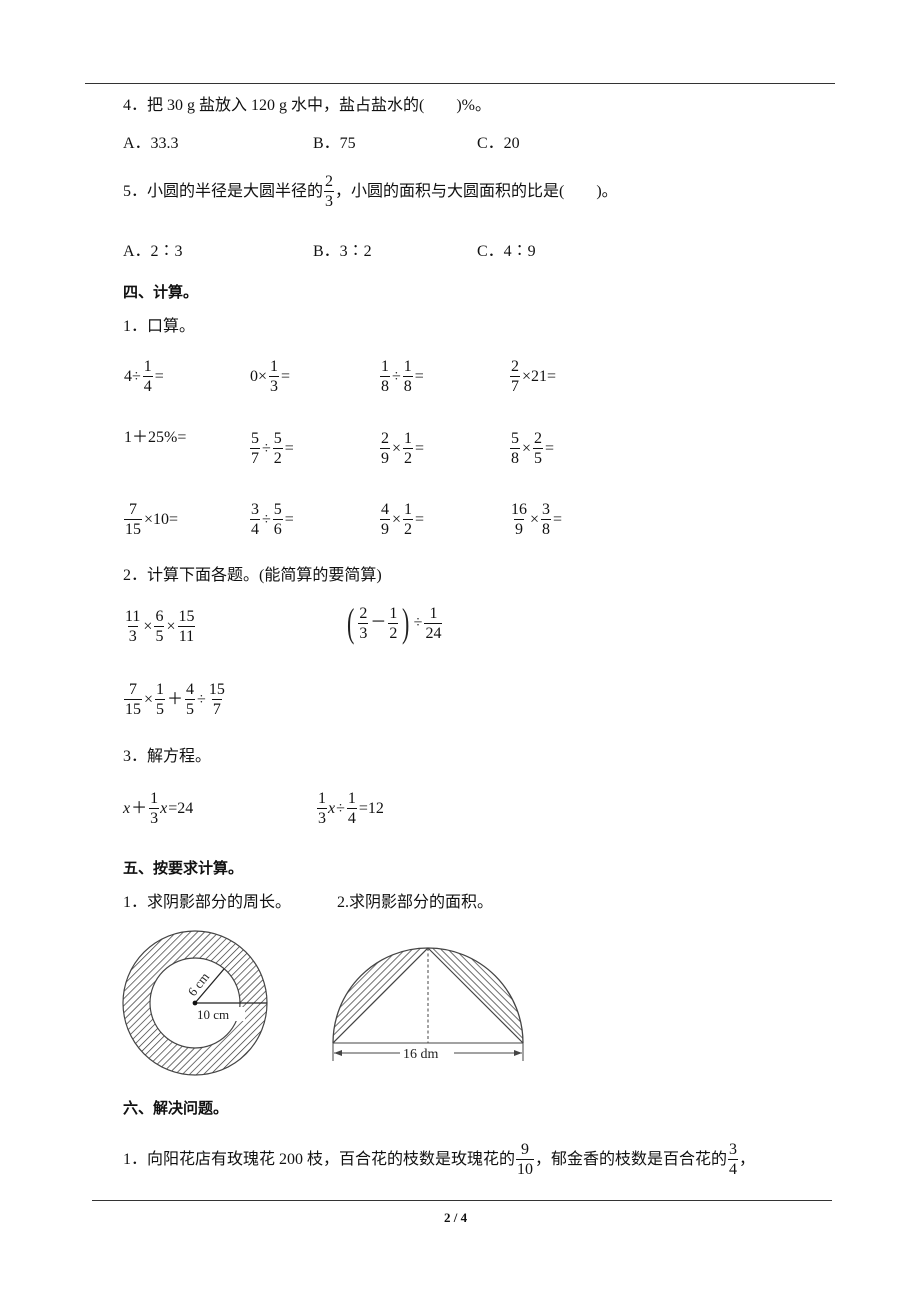 This screenshot has width=920, height=1302. I want to click on math-expression: 5 7 ÷ 5 2 =, so click(272, 448).